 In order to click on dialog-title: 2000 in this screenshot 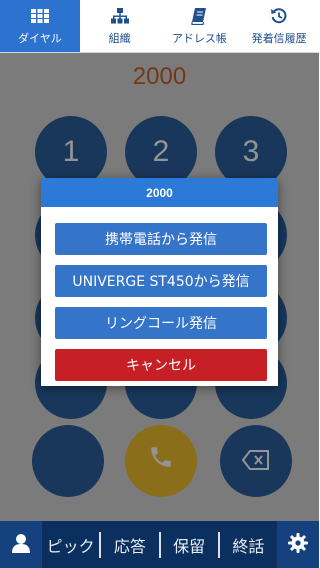, I will do `click(159, 192)`.